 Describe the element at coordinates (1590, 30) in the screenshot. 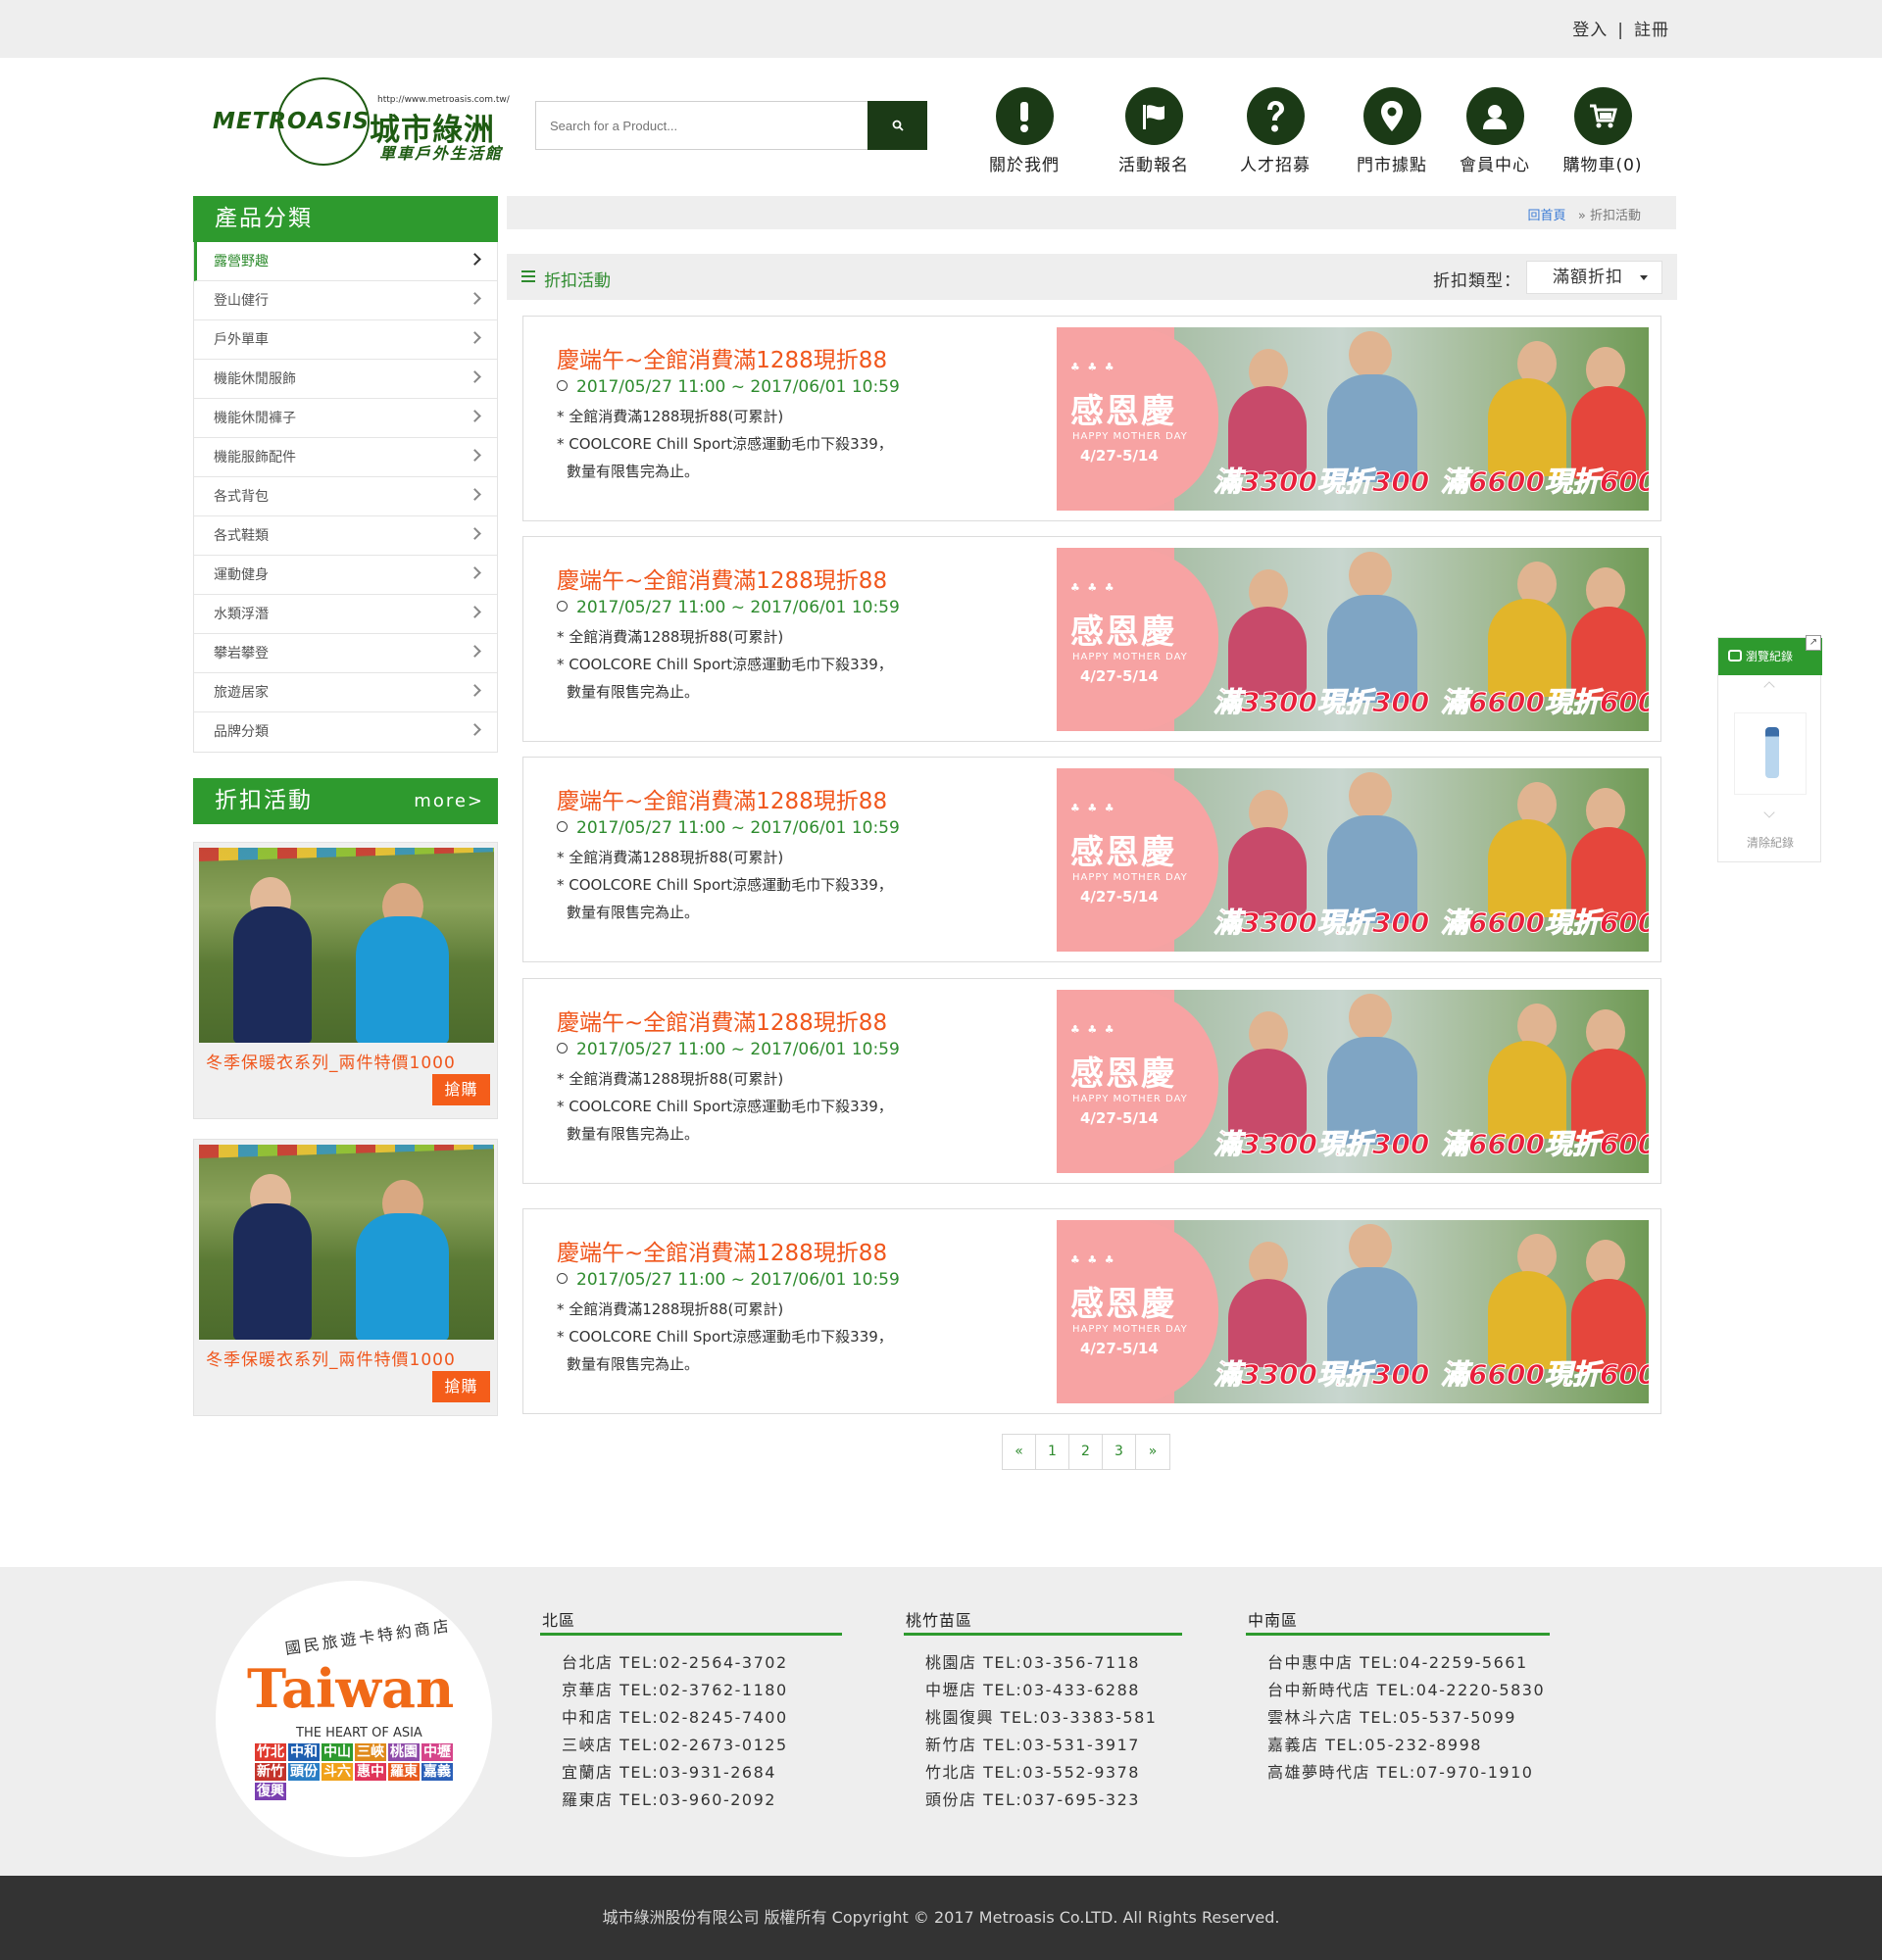

I see `login-link: 登入` at that location.